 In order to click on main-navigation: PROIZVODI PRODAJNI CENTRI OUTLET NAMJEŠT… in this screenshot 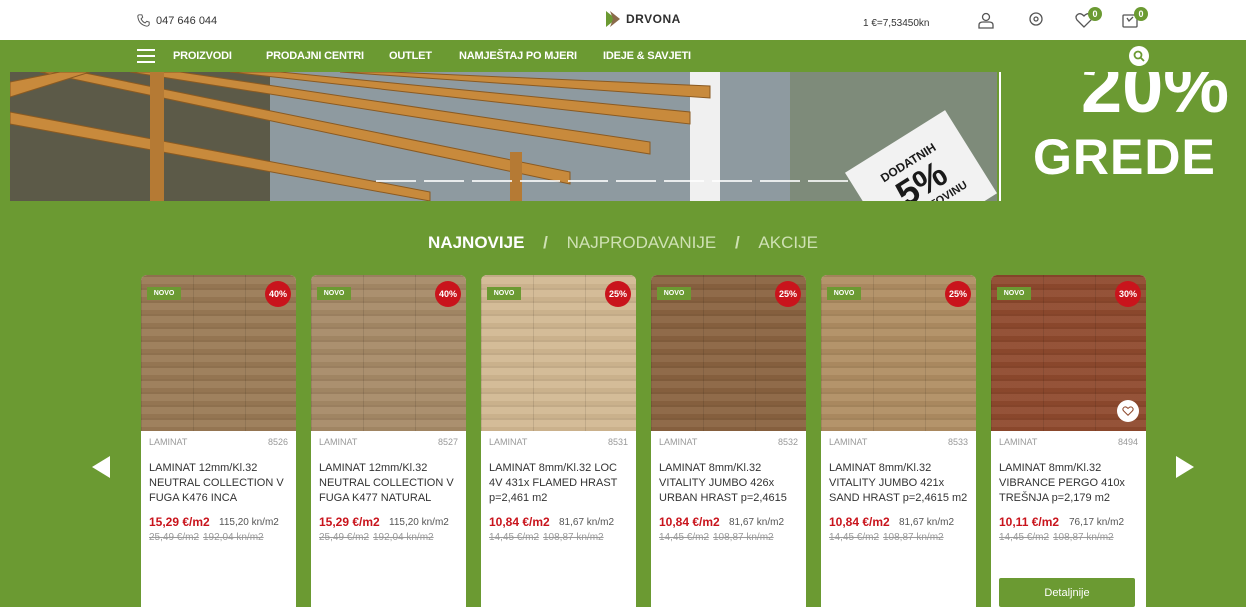, I will do `click(623, 56)`.